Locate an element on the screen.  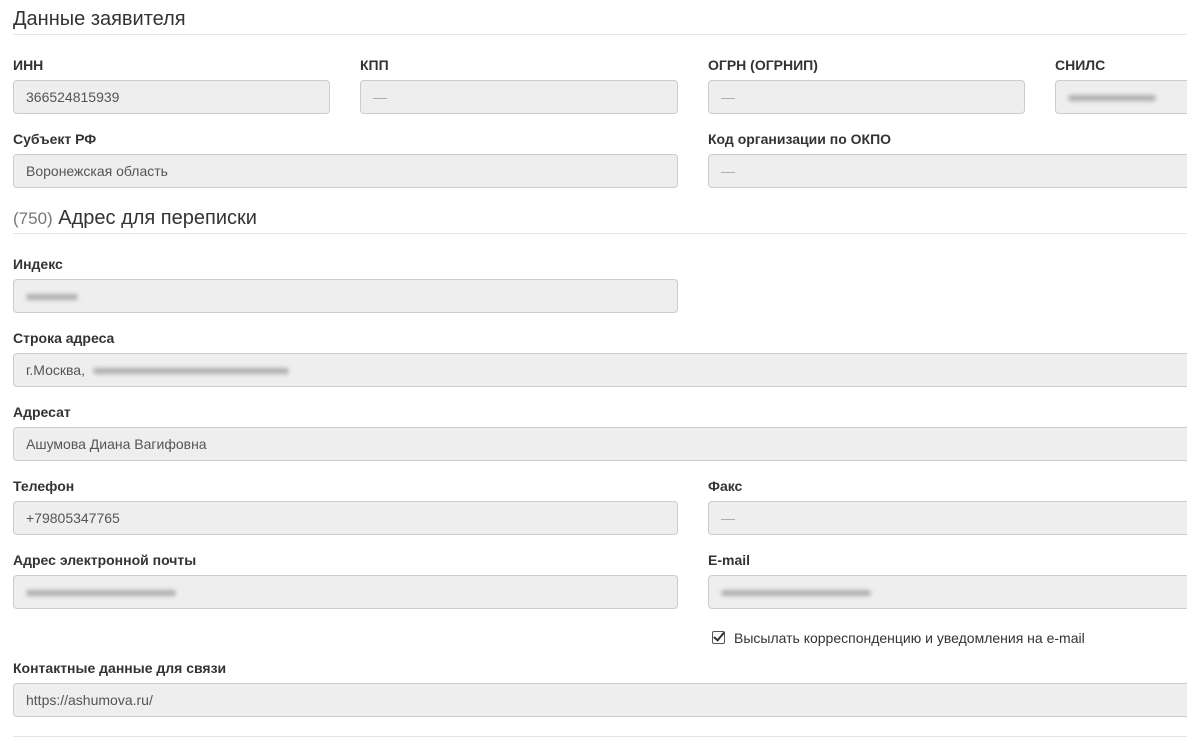
index-field is located at coordinates (345, 296).